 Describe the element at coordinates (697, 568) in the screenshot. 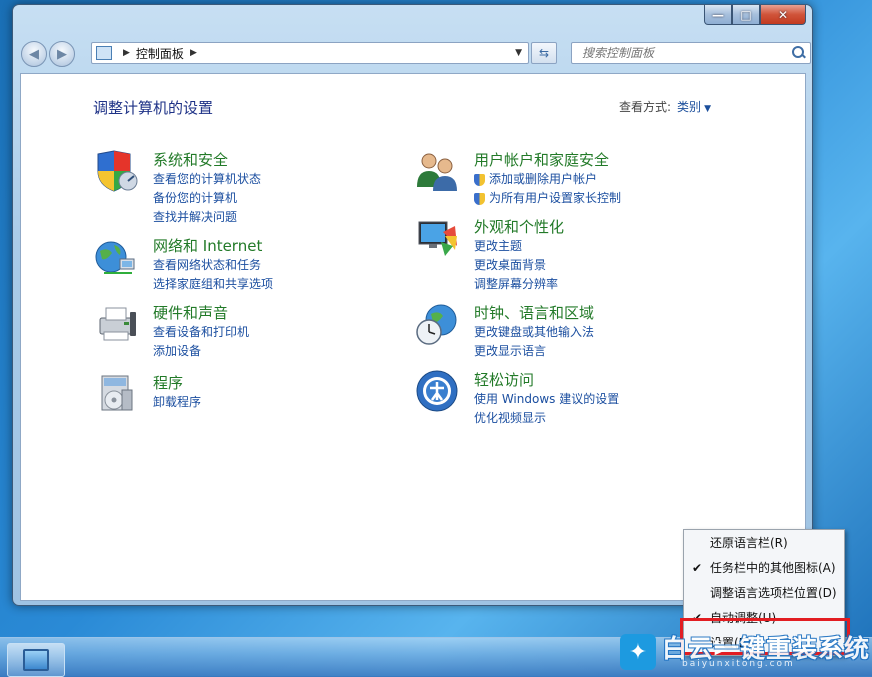

I see `check-icon: ✔` at that location.